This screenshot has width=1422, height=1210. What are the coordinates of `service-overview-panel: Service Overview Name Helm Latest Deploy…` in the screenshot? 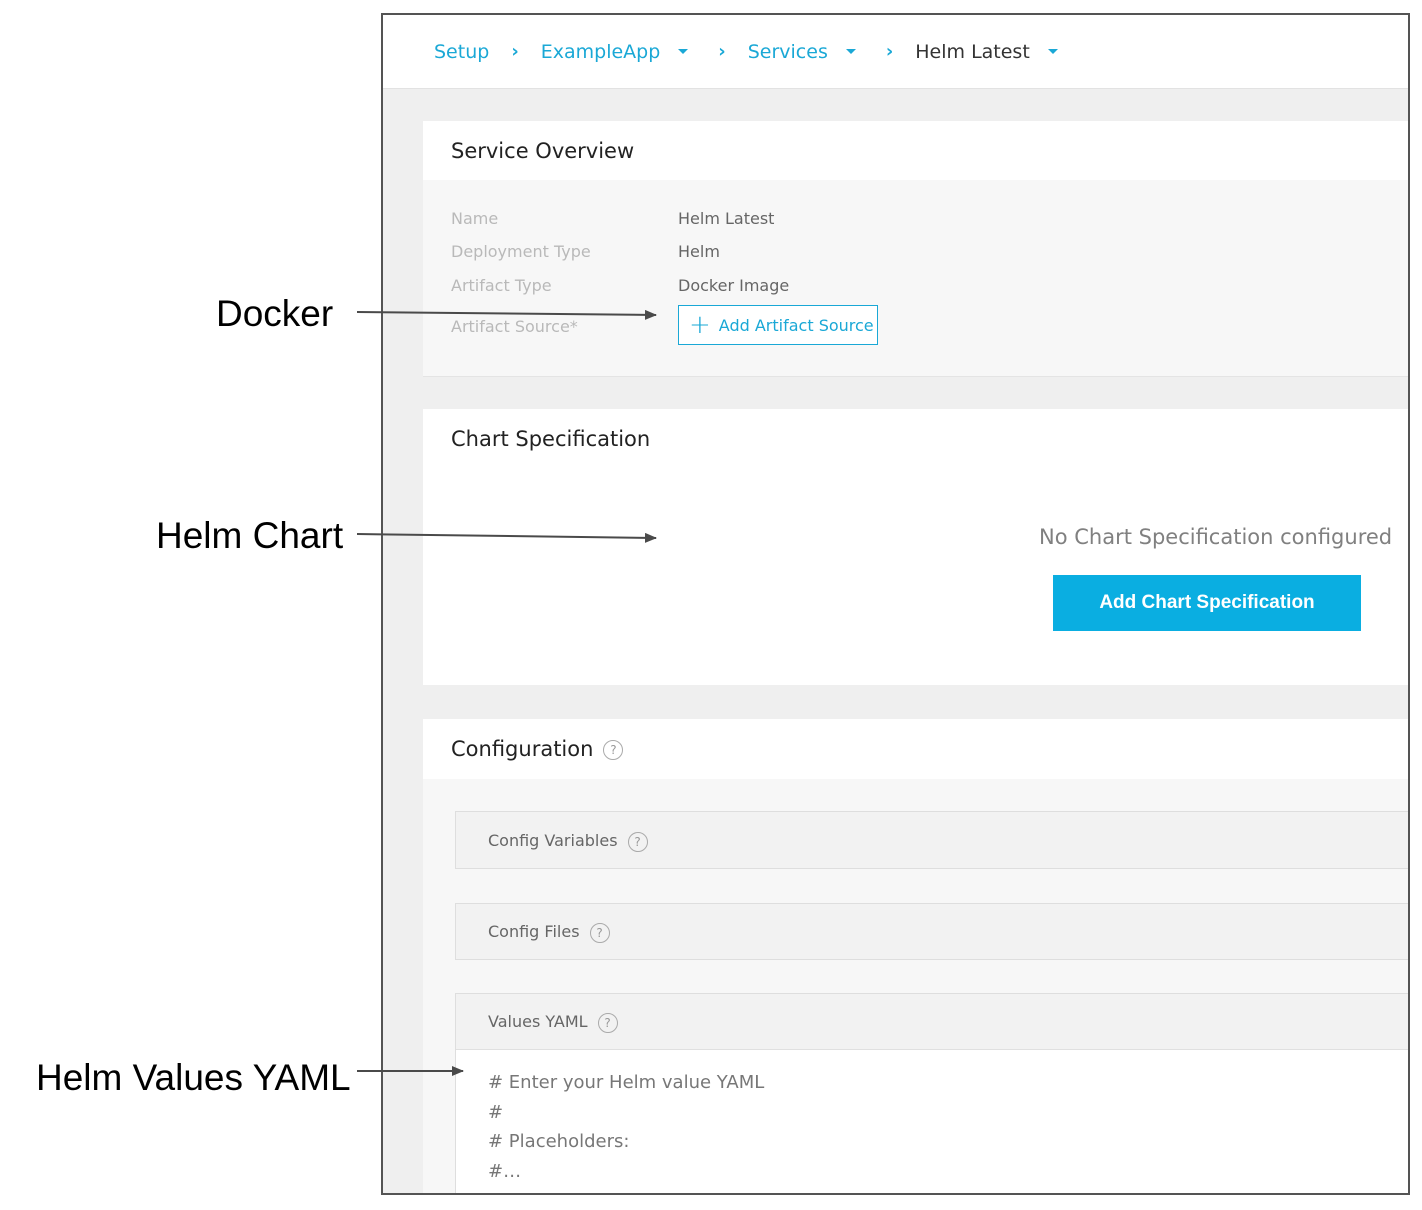 It's located at (915, 249).